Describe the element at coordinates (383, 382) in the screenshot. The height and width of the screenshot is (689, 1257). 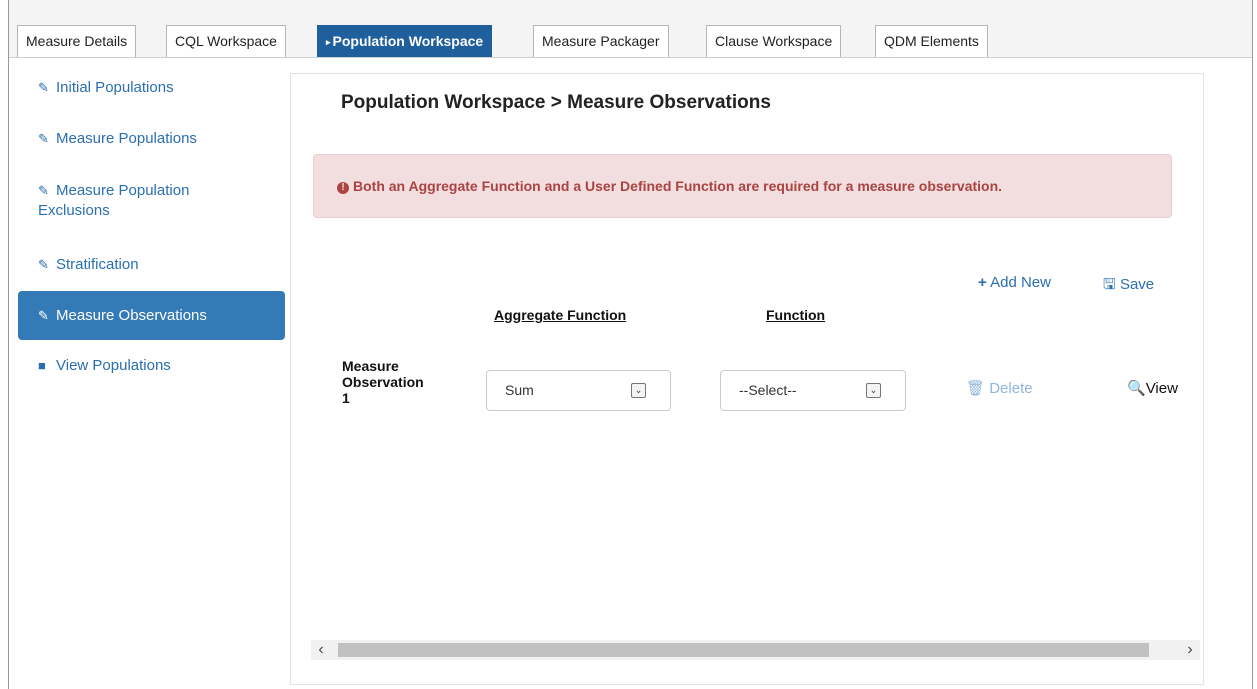
I see `measure-observation-label: Measure Observation 1` at that location.